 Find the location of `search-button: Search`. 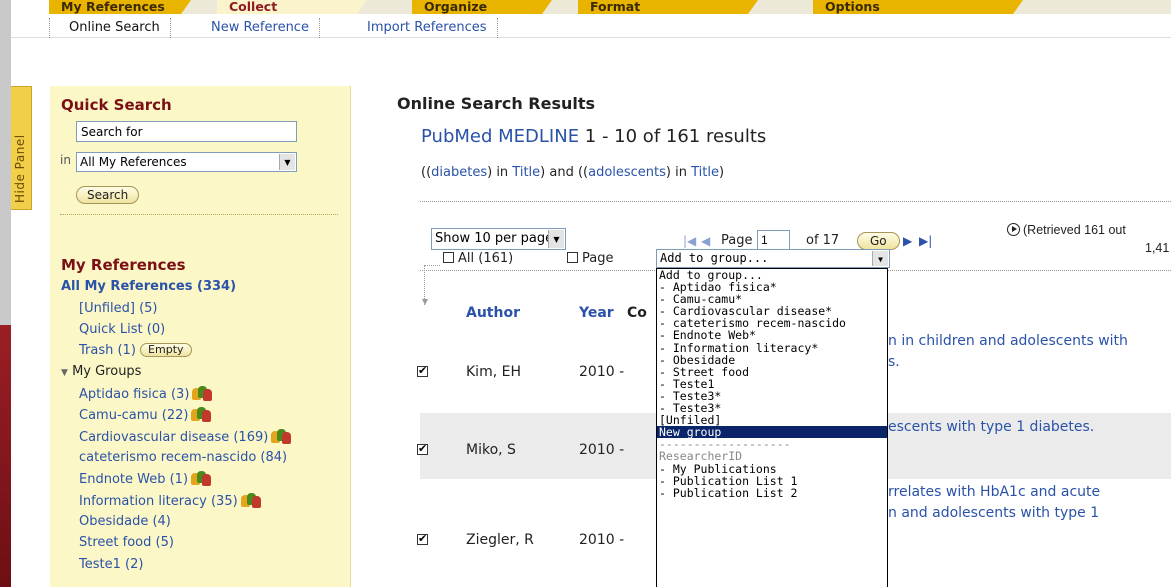

search-button: Search is located at coordinates (108, 195).